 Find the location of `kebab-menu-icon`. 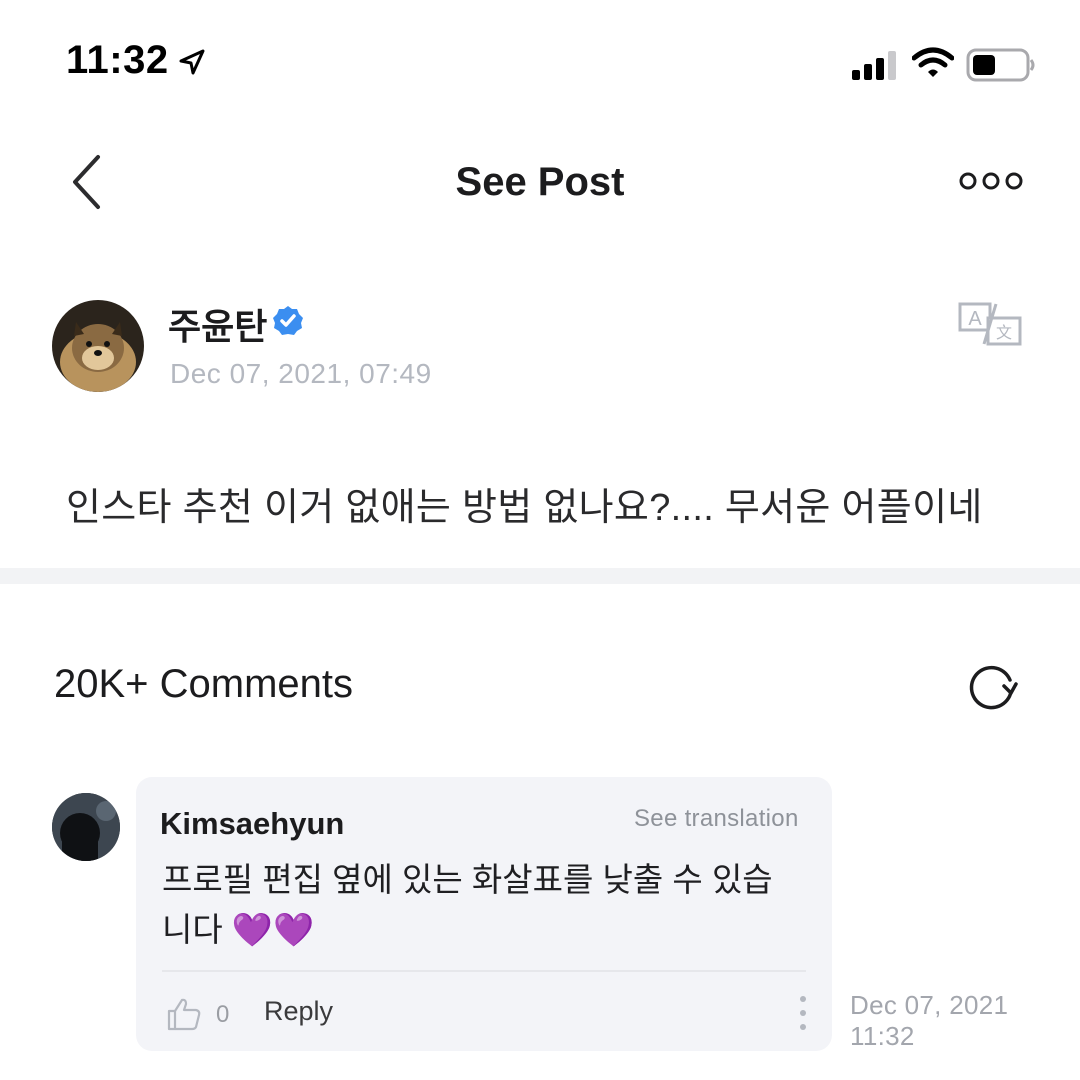

kebab-menu-icon is located at coordinates (803, 1013).